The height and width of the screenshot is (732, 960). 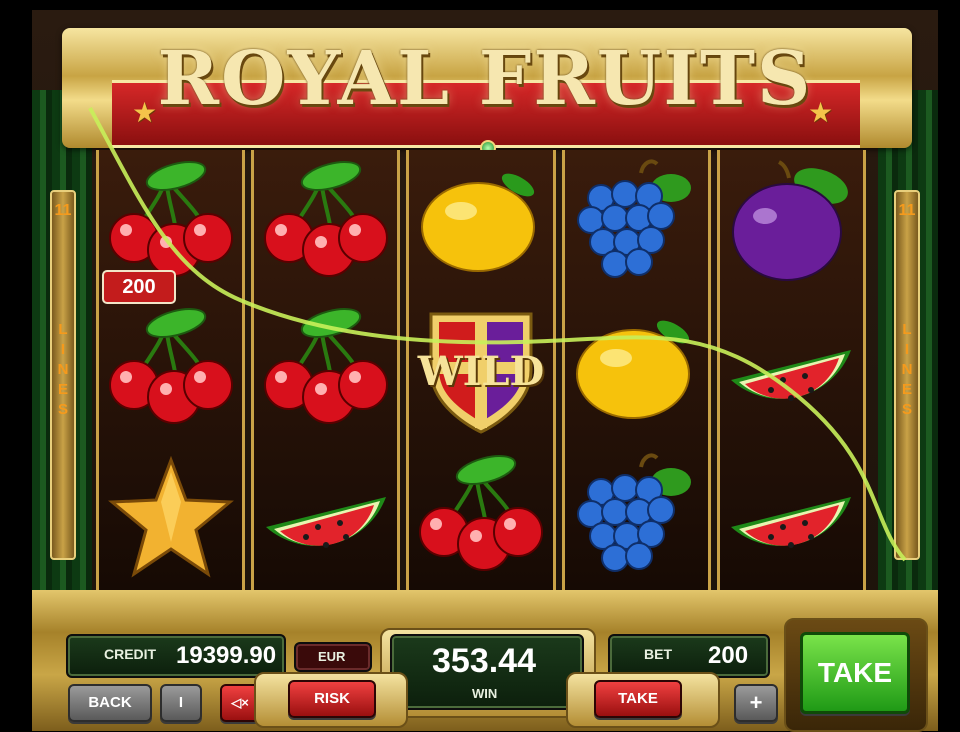 I want to click on take-button: TAKE, so click(x=855, y=673).